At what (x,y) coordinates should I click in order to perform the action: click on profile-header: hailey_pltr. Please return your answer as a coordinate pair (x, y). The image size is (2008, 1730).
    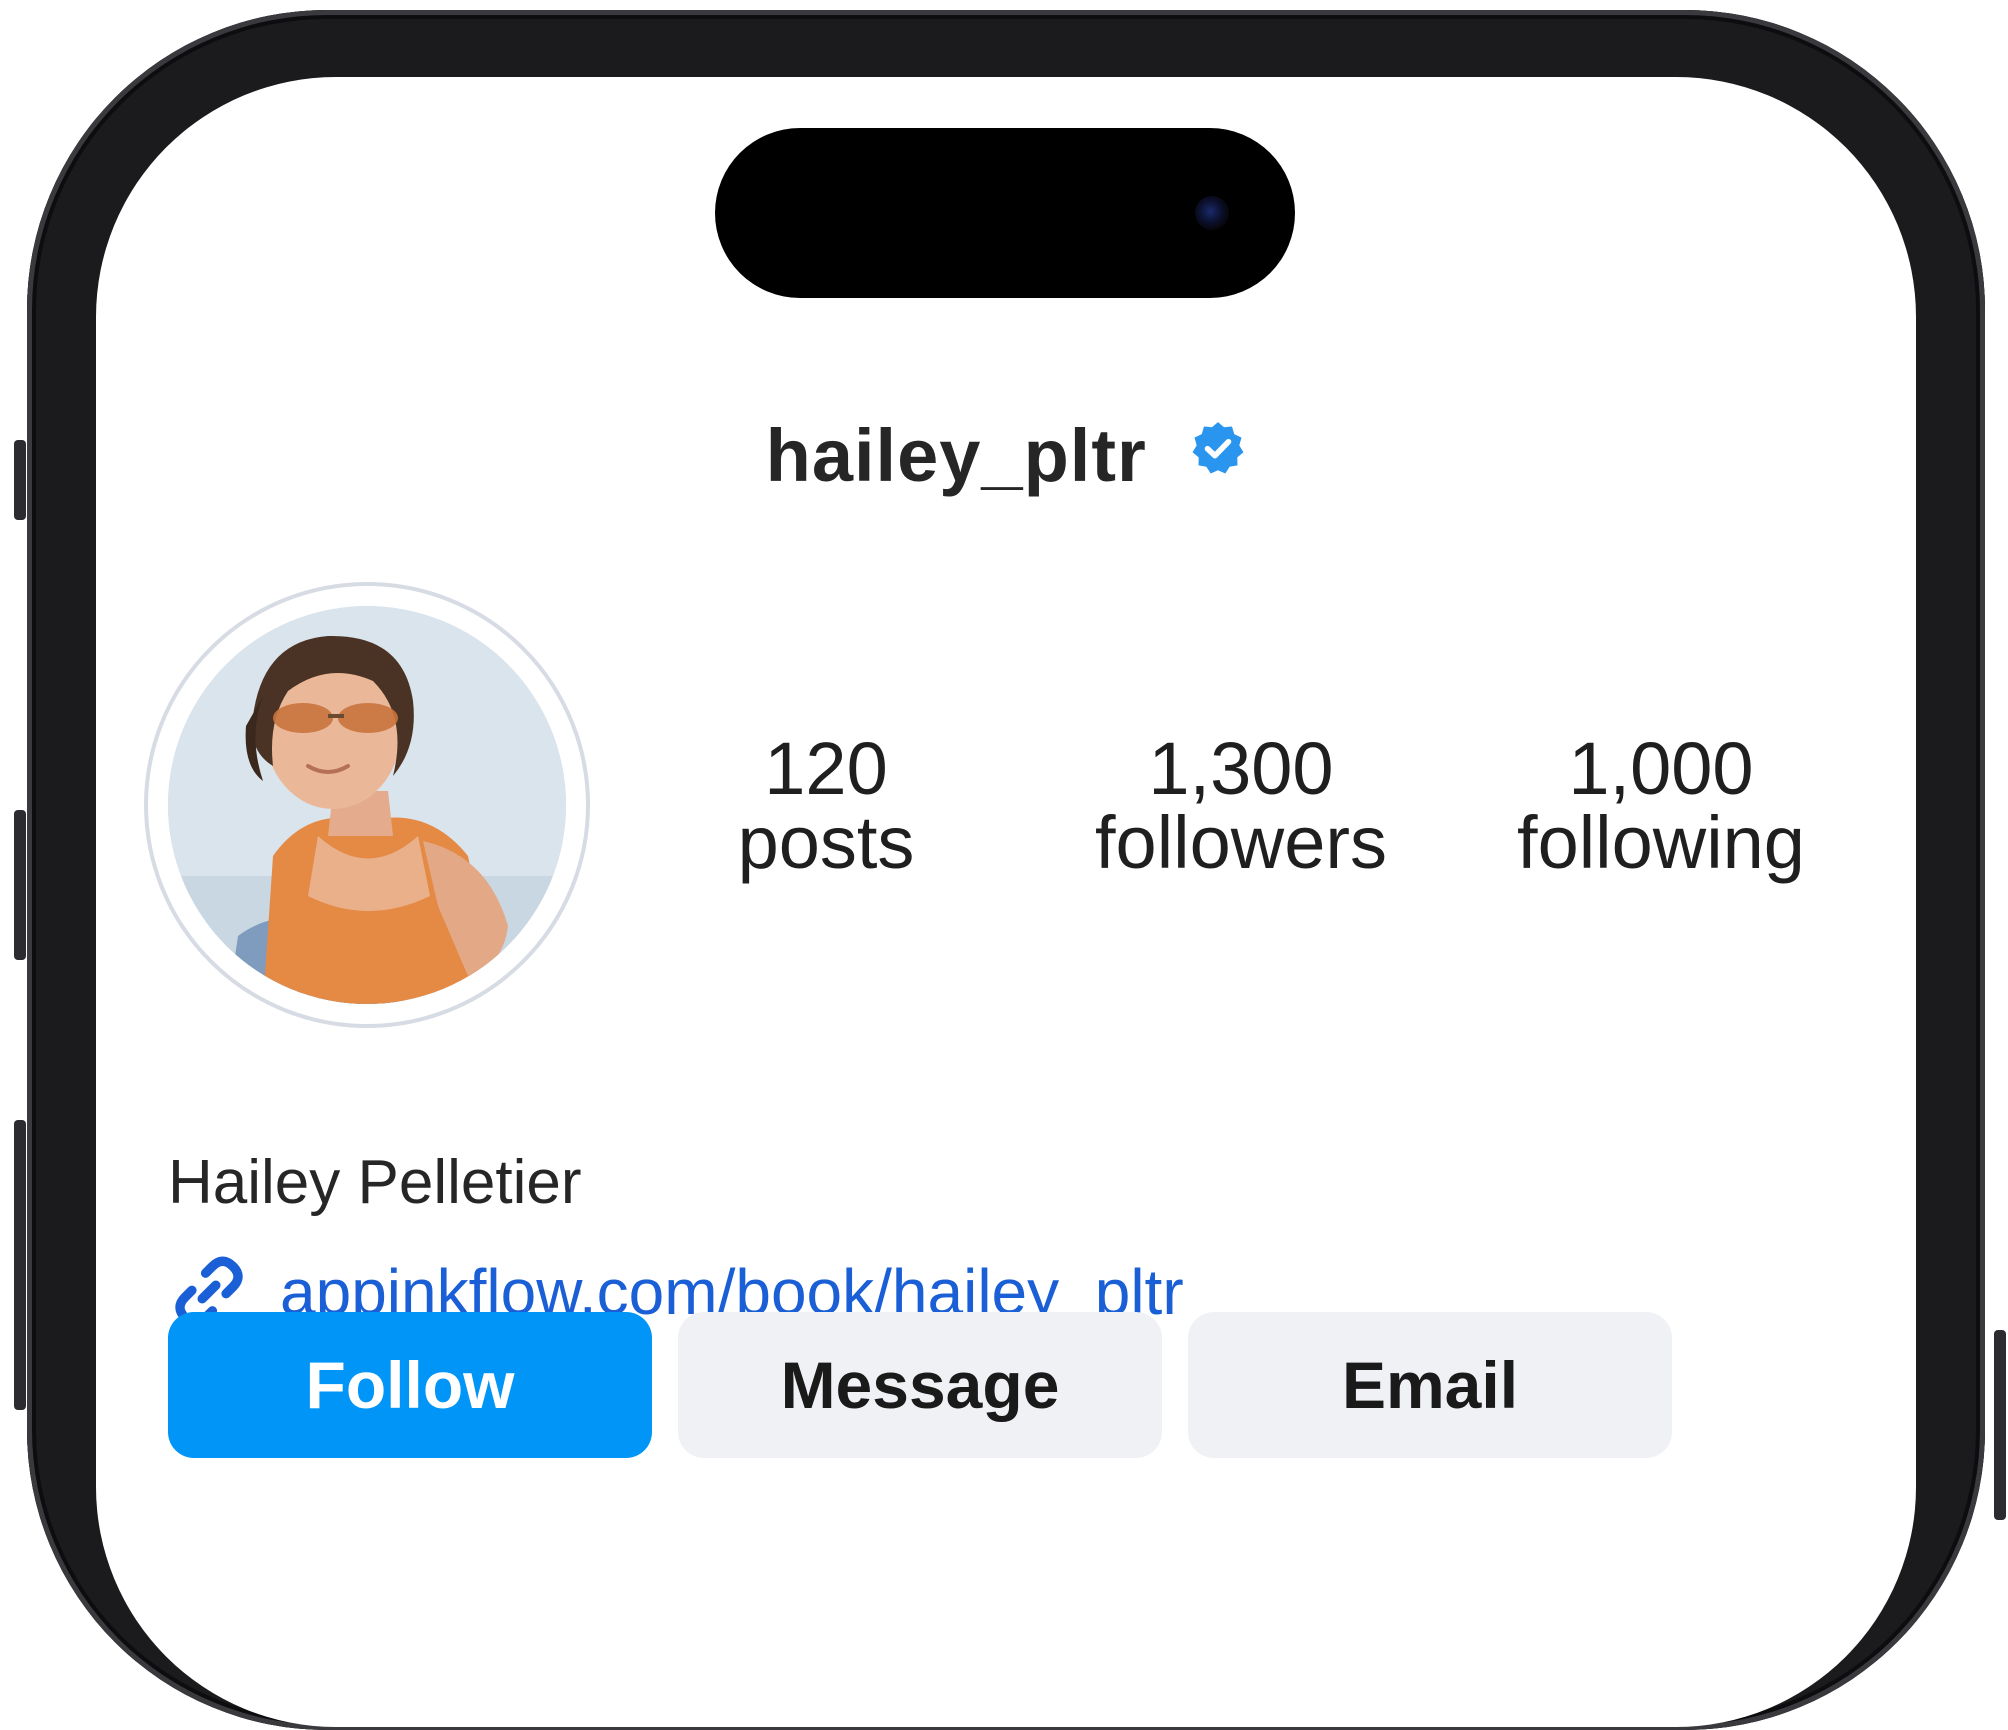
    Looking at the image, I should click on (1006, 452).